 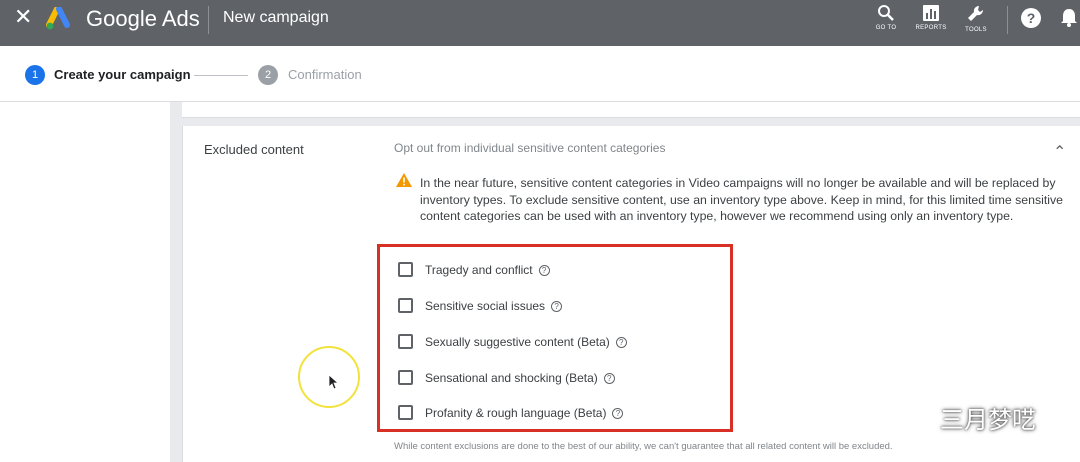 What do you see at coordinates (404, 180) in the screenshot?
I see `warning-icon` at bounding box center [404, 180].